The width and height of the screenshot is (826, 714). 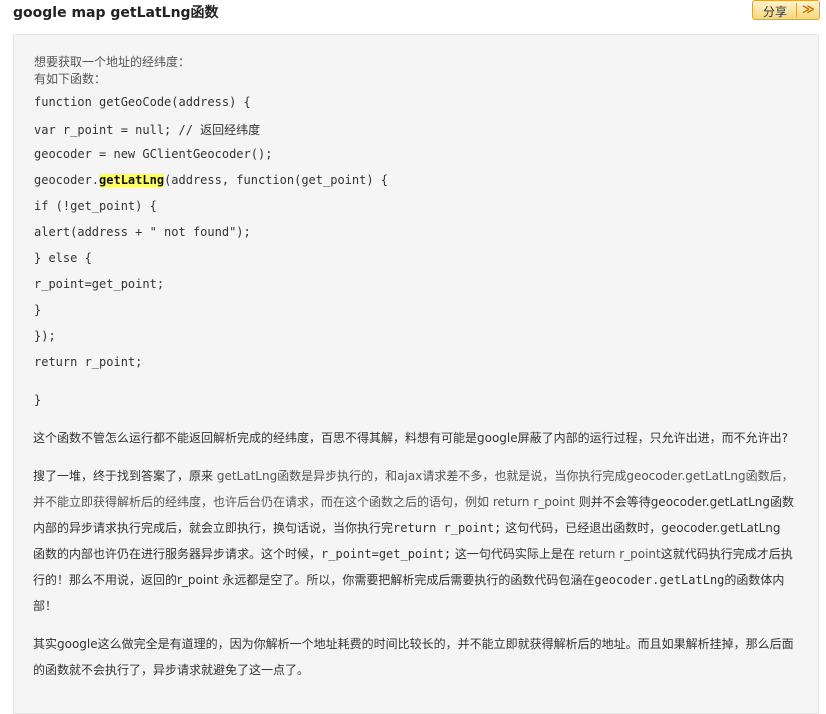 I want to click on share-divider, so click(x=796, y=10).